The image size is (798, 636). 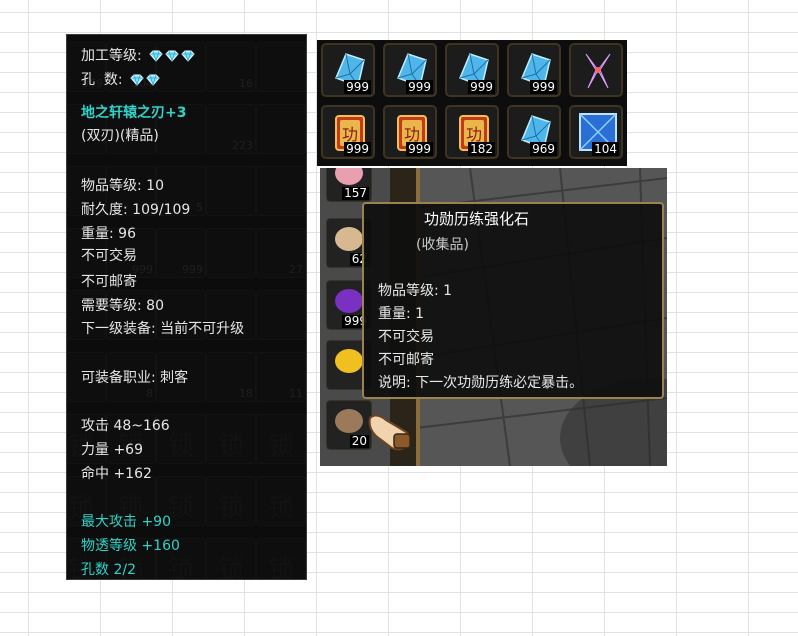 What do you see at coordinates (442, 245) in the screenshot?
I see `tooltip-category: (收集品)` at bounding box center [442, 245].